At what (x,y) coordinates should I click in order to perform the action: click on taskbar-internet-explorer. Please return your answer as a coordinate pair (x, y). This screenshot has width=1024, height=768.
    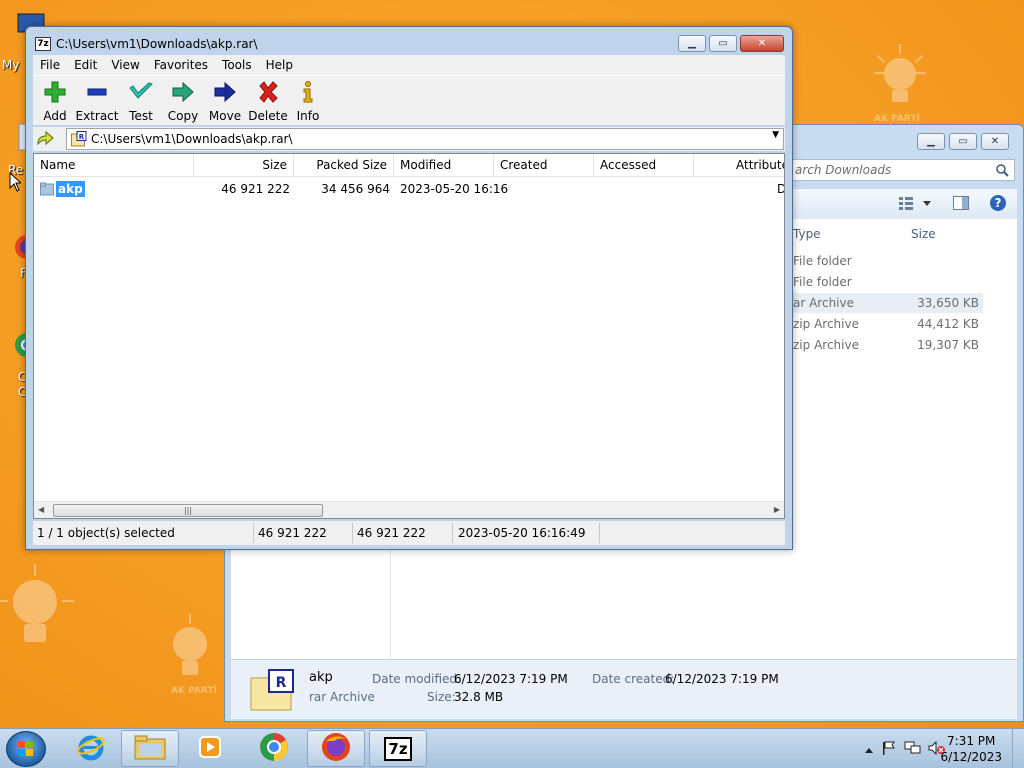
    Looking at the image, I should click on (91, 748).